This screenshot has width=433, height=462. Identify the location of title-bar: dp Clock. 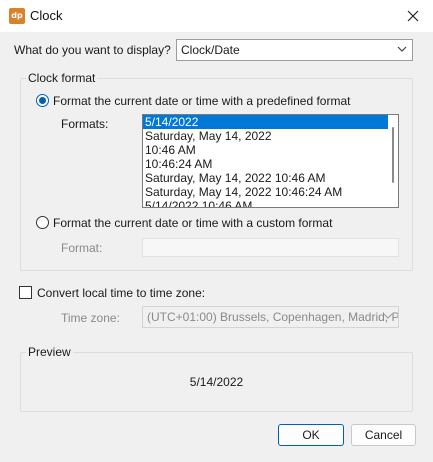
(216, 16).